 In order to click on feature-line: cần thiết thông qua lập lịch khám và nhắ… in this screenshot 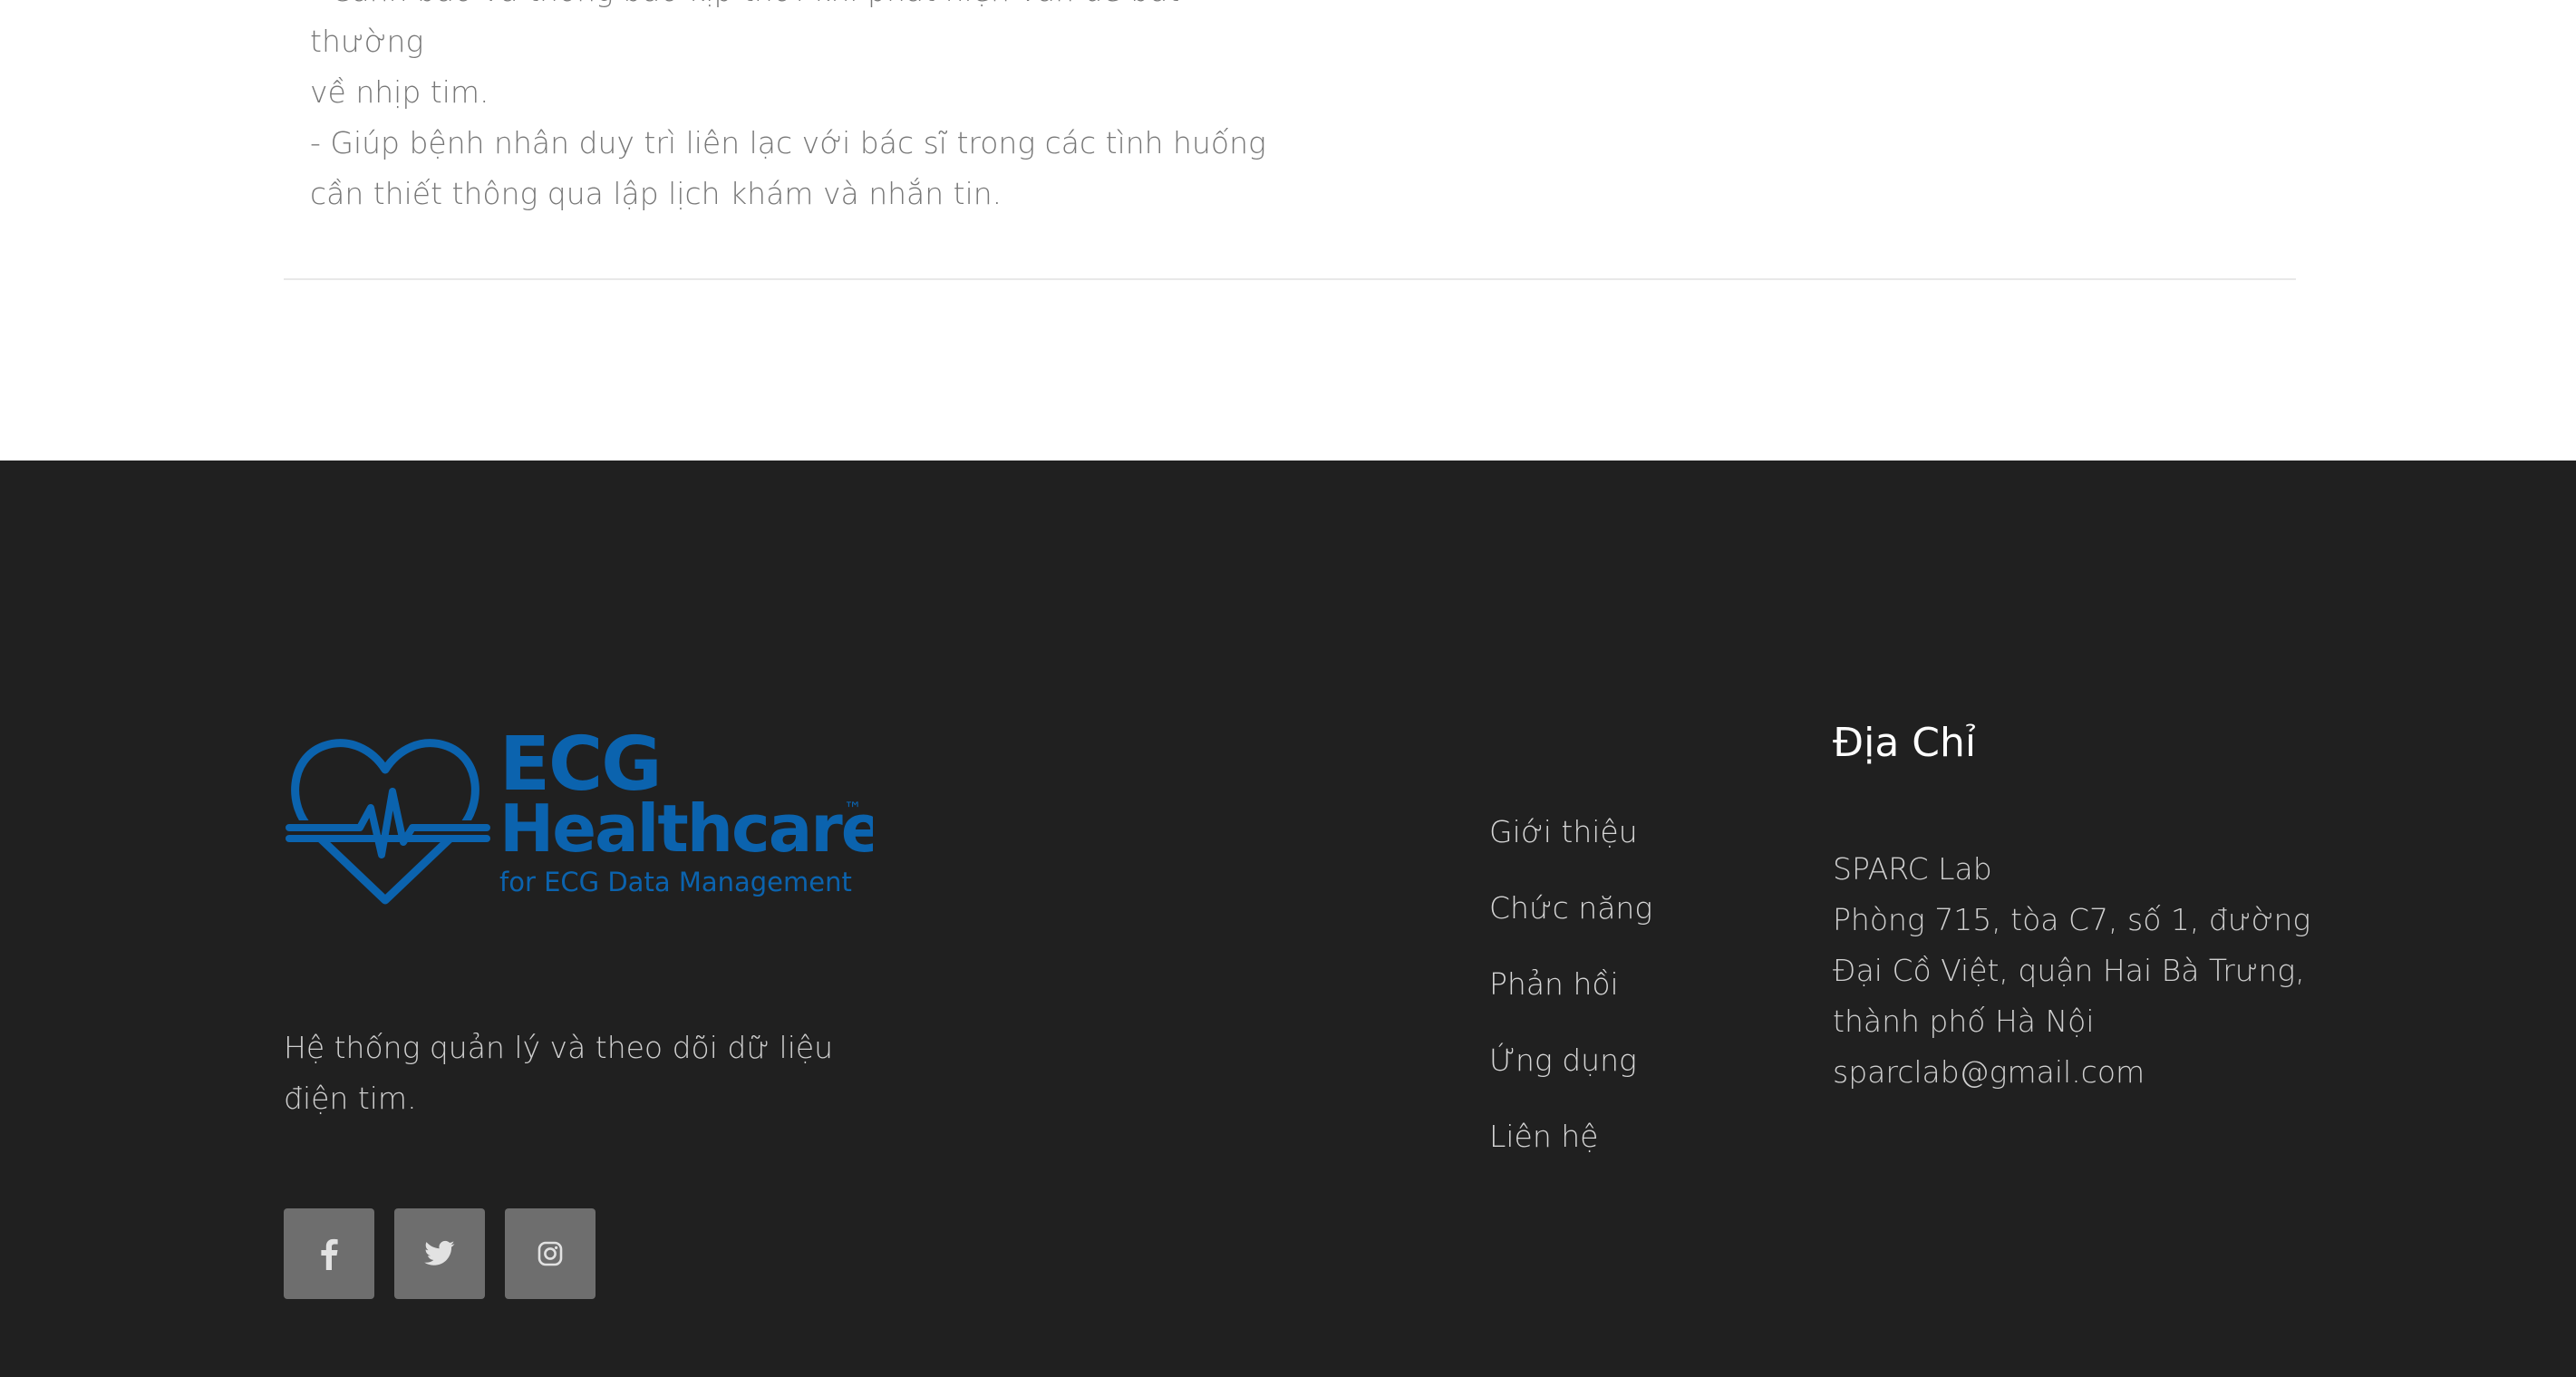, I will do `click(656, 193)`.